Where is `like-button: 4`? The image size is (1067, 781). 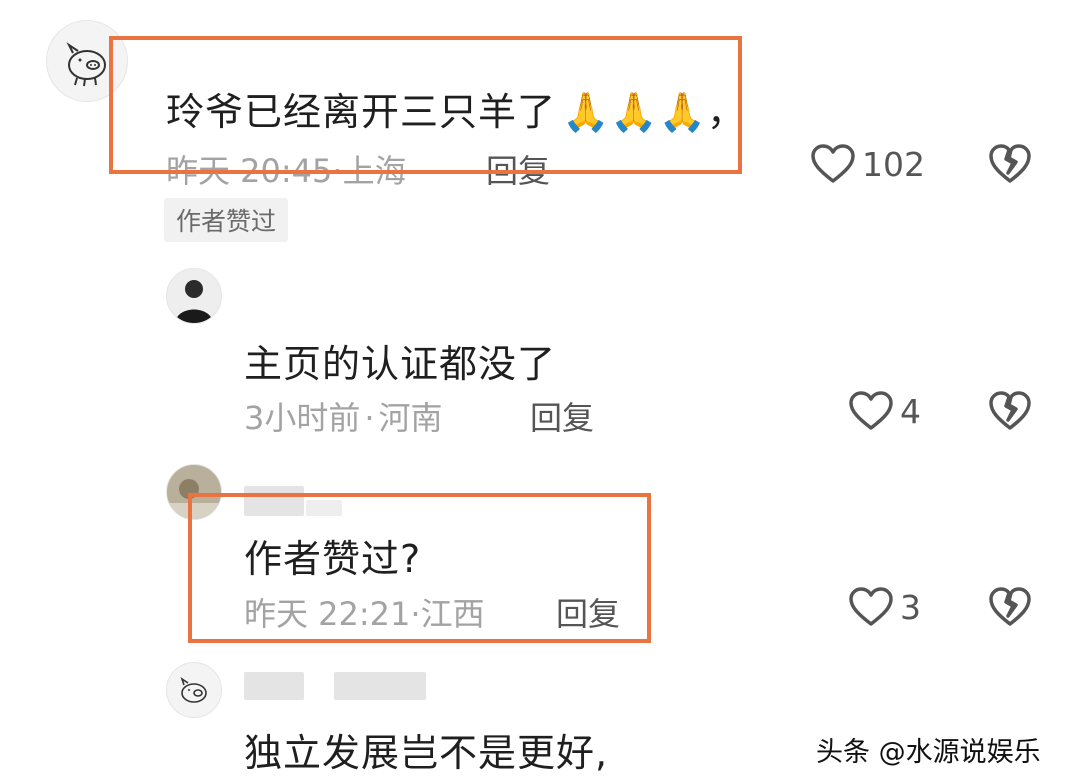 like-button: 4 is located at coordinates (884, 411).